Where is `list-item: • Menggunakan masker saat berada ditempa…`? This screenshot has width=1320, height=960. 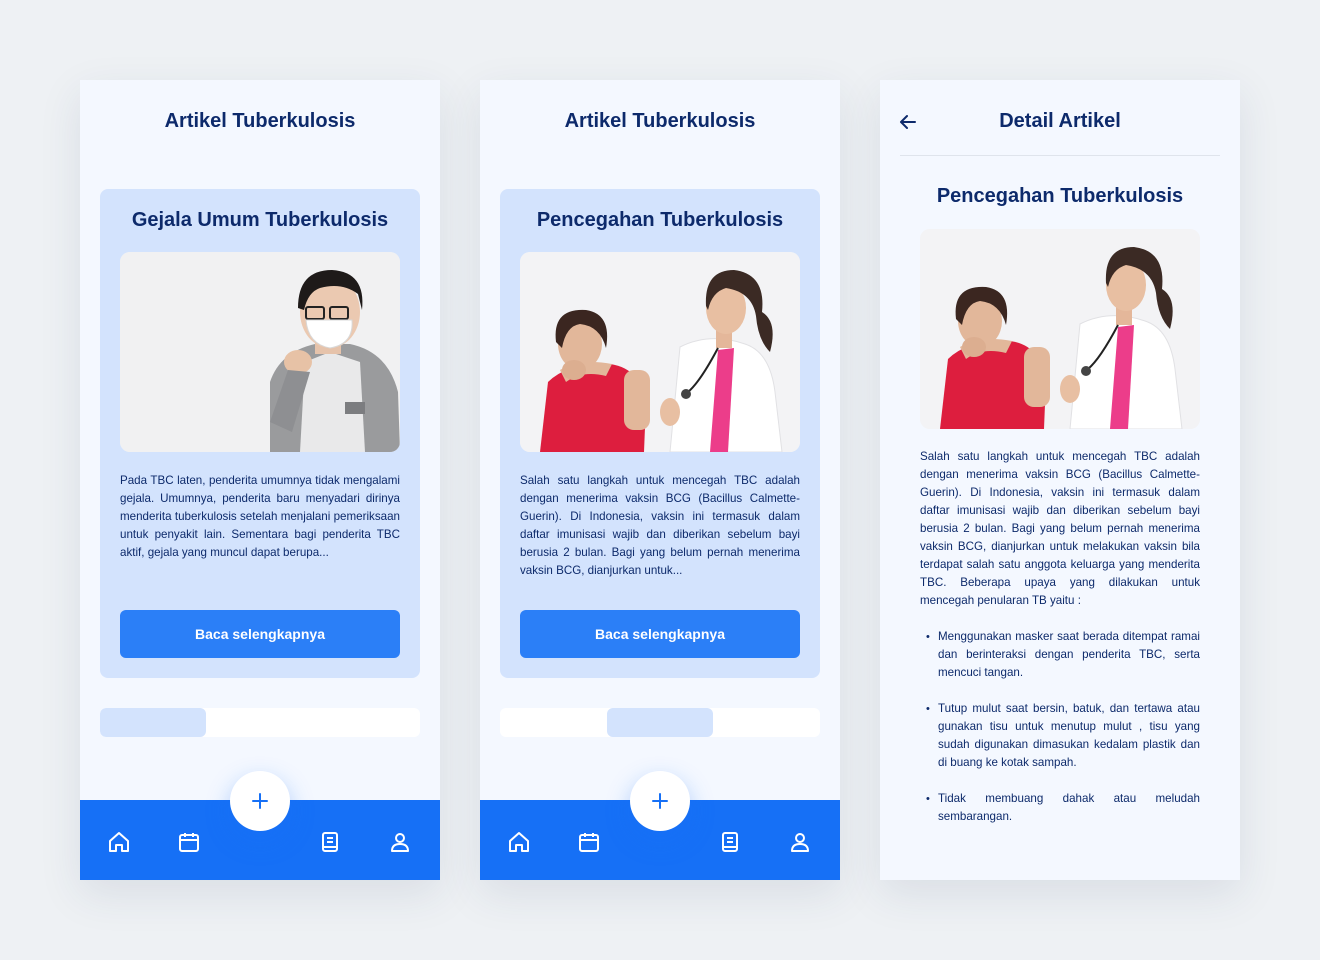 list-item: • Menggunakan masker saat berada ditempa… is located at coordinates (1060, 655).